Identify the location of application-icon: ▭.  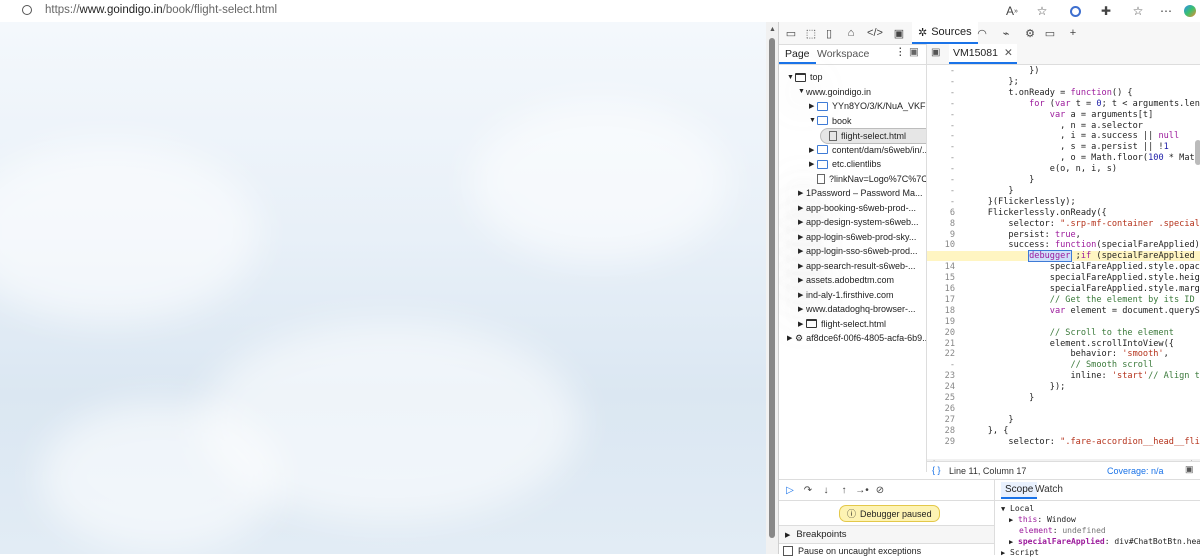
(1050, 33).